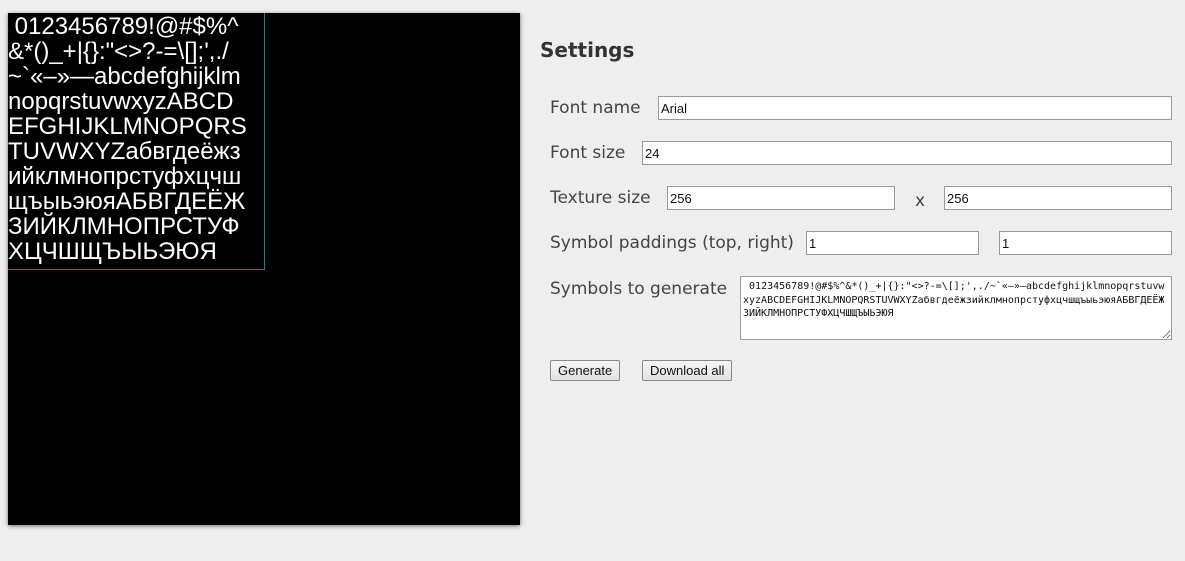 The image size is (1185, 561). What do you see at coordinates (585, 370) in the screenshot?
I see `generate-button: Generate` at bounding box center [585, 370].